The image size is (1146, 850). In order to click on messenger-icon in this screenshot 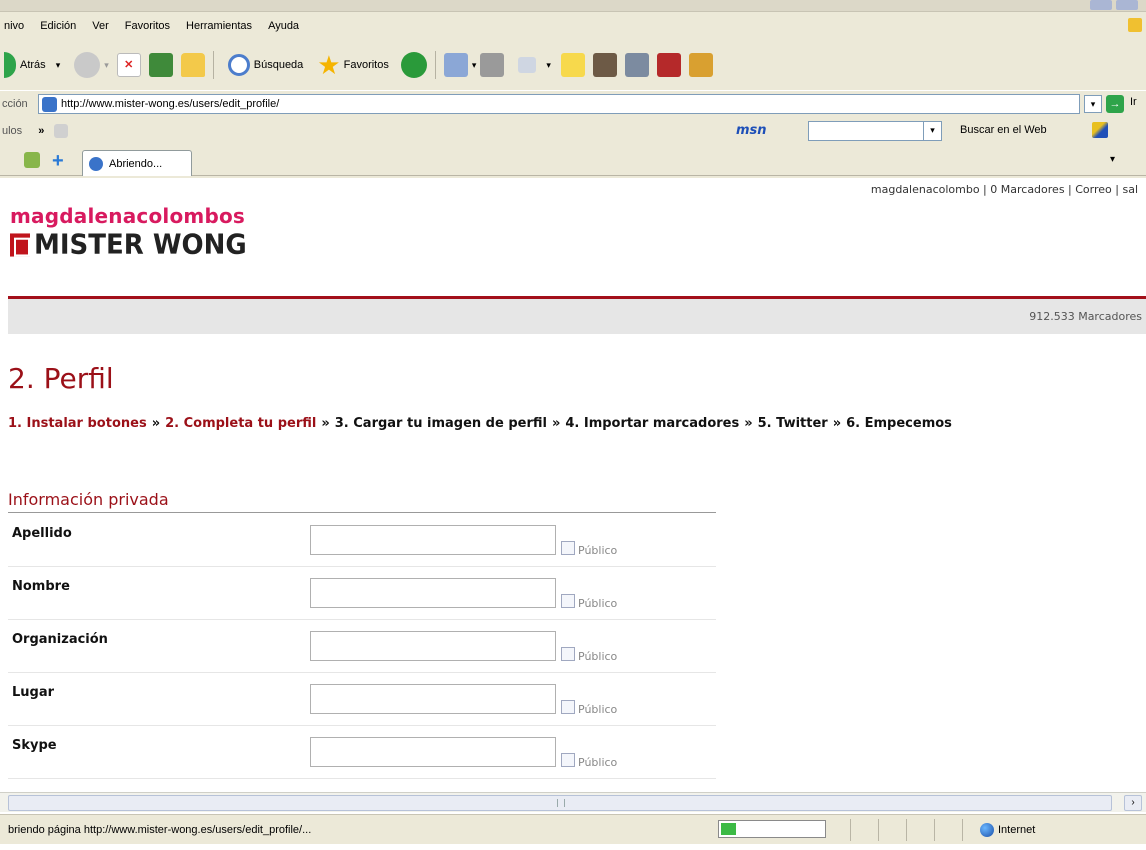, I will do `click(604, 65)`.